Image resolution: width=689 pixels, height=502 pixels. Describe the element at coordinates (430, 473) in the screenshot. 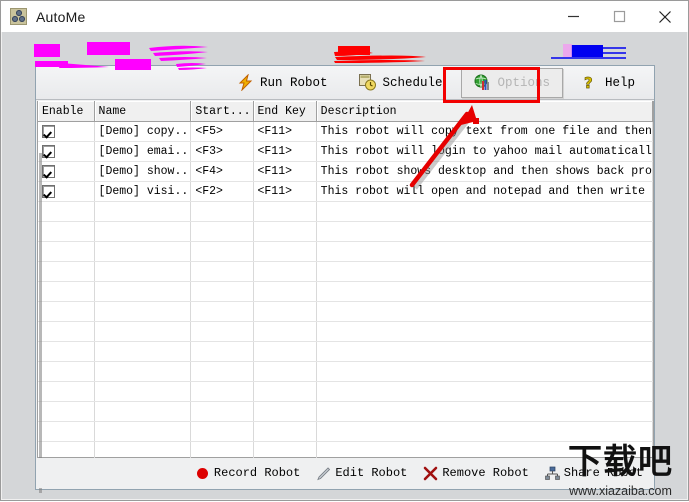

I see `x-cross-icon` at that location.